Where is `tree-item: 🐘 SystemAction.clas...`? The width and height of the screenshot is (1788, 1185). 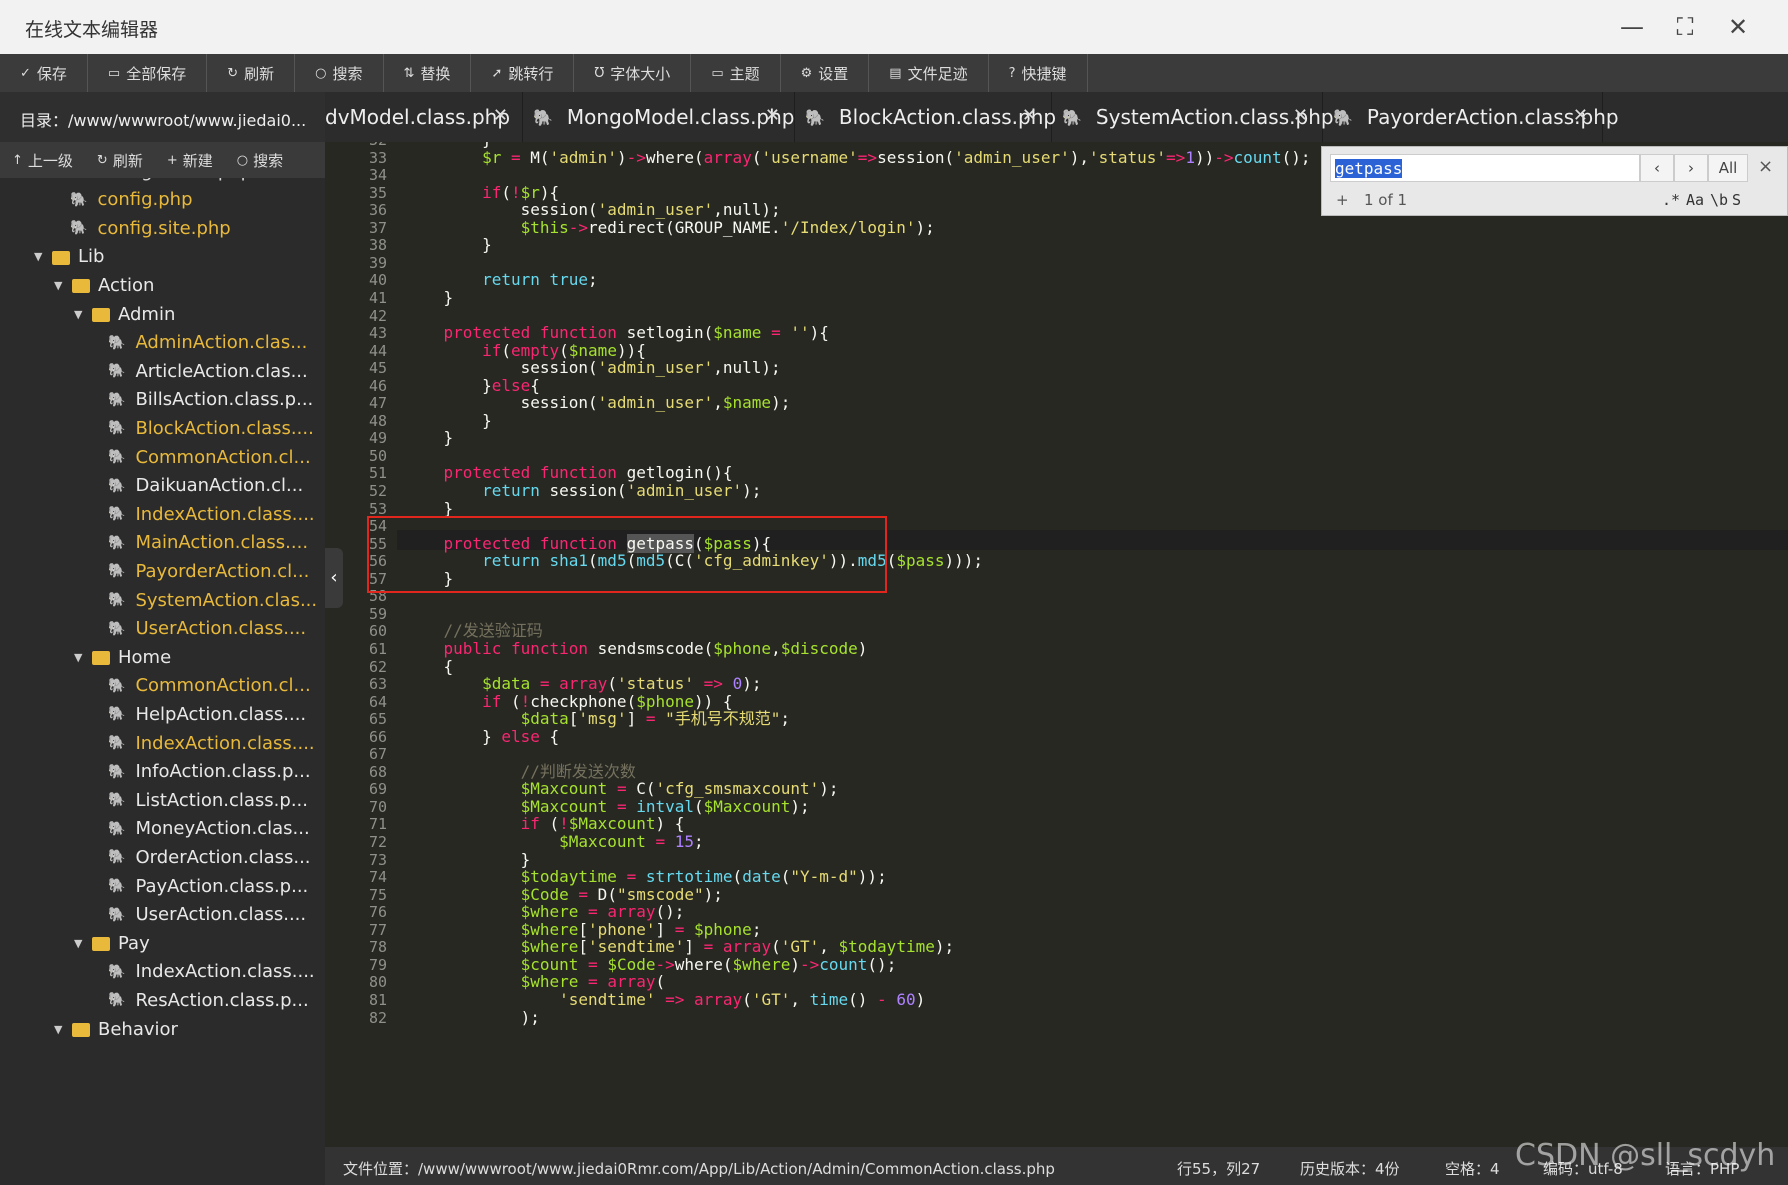
tree-item: 🐘 SystemAction.clas... is located at coordinates (212, 600).